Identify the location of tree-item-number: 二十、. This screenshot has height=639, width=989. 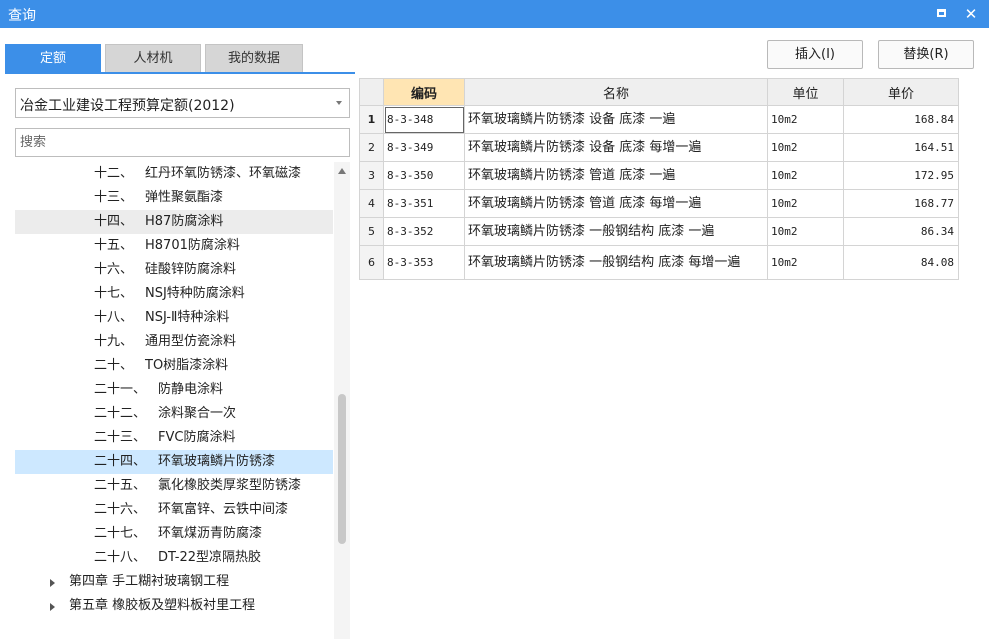
(114, 365).